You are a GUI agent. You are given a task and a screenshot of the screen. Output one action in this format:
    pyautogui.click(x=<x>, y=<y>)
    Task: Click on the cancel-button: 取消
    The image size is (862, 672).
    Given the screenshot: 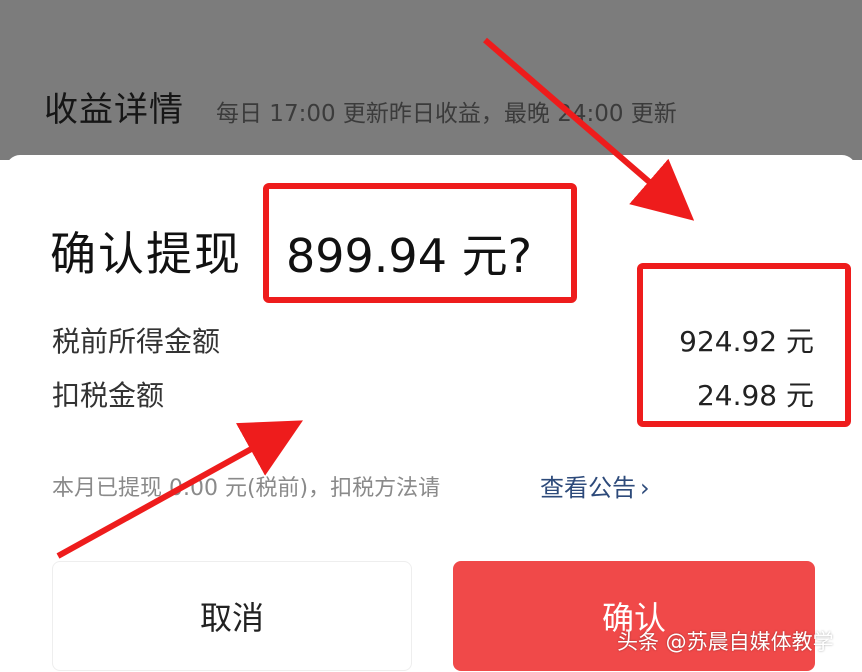 What is the action you would take?
    pyautogui.click(x=232, y=616)
    